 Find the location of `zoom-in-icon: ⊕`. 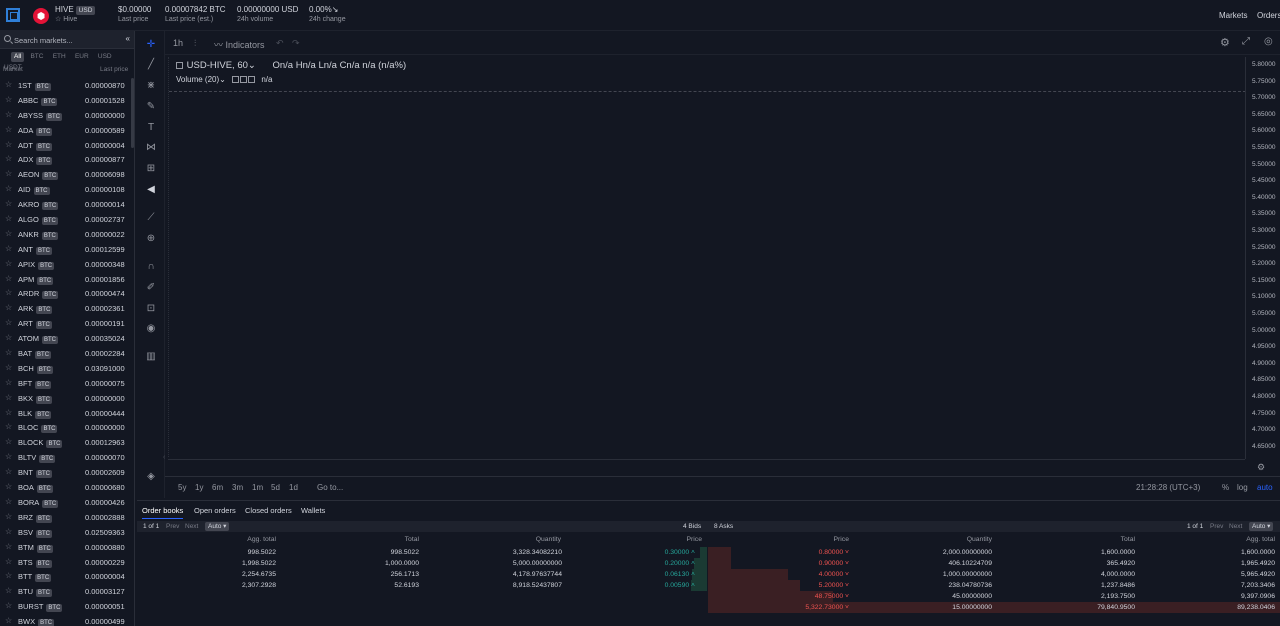

zoom-in-icon: ⊕ is located at coordinates (151, 239).